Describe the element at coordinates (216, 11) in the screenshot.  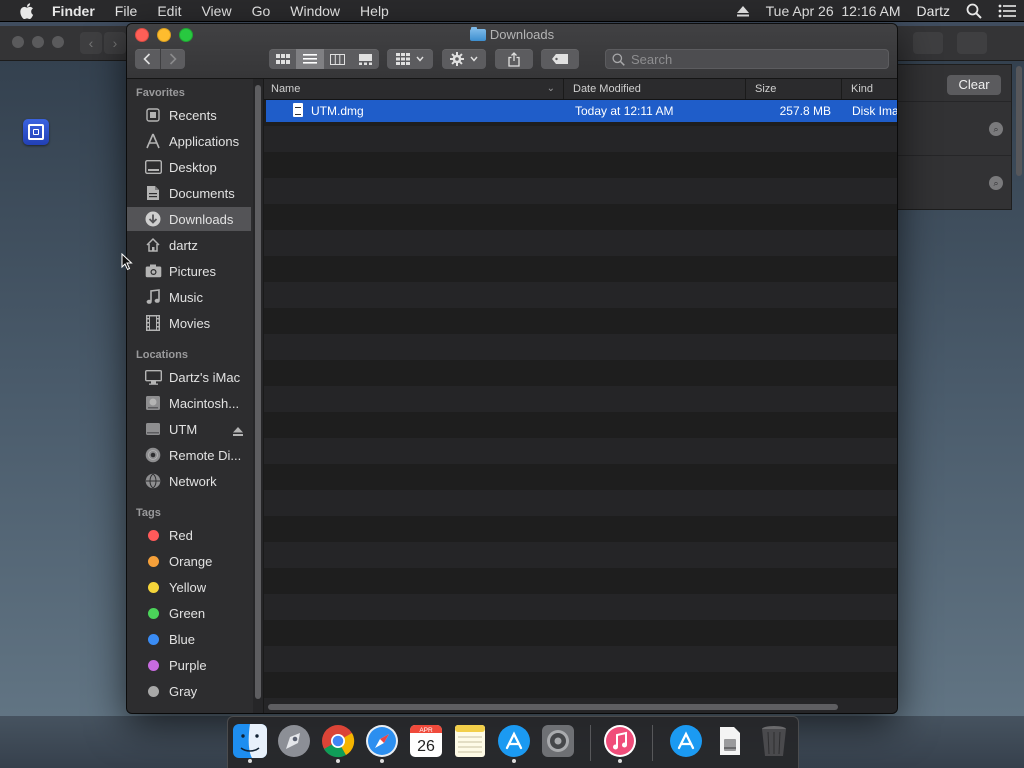
I see `menu-view: View` at that location.